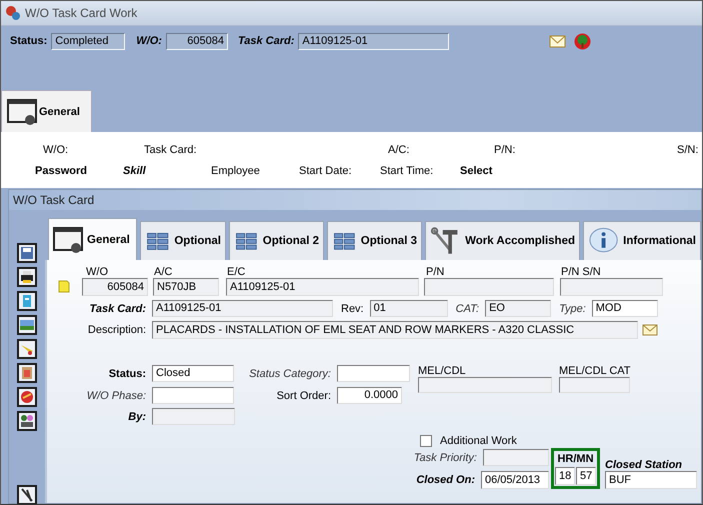  What do you see at coordinates (353, 308) in the screenshot?
I see `revision-label: Rev:` at bounding box center [353, 308].